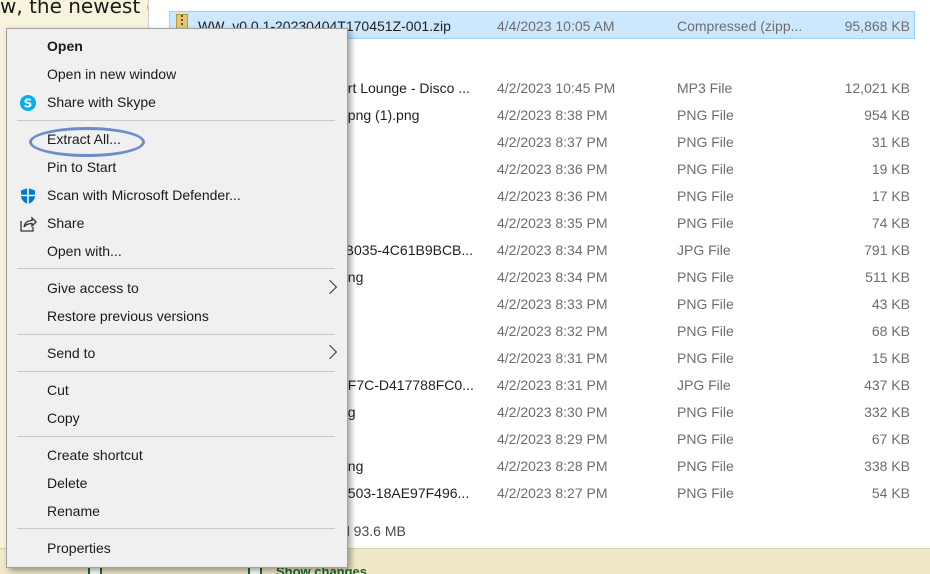  I want to click on defender-shield-icon, so click(28, 196).